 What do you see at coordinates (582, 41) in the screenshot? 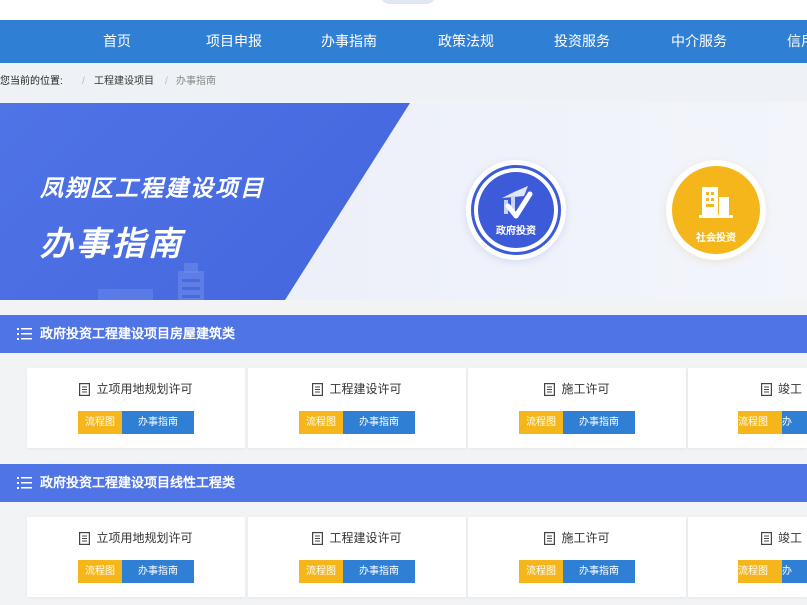
I see `nav-item-investment-service: 投资服务` at bounding box center [582, 41].